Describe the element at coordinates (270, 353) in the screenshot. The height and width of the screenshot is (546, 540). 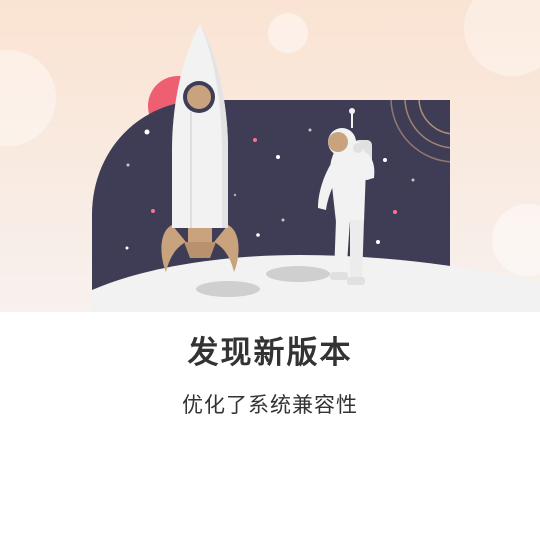
I see `dialog-title: 发现新版本` at that location.